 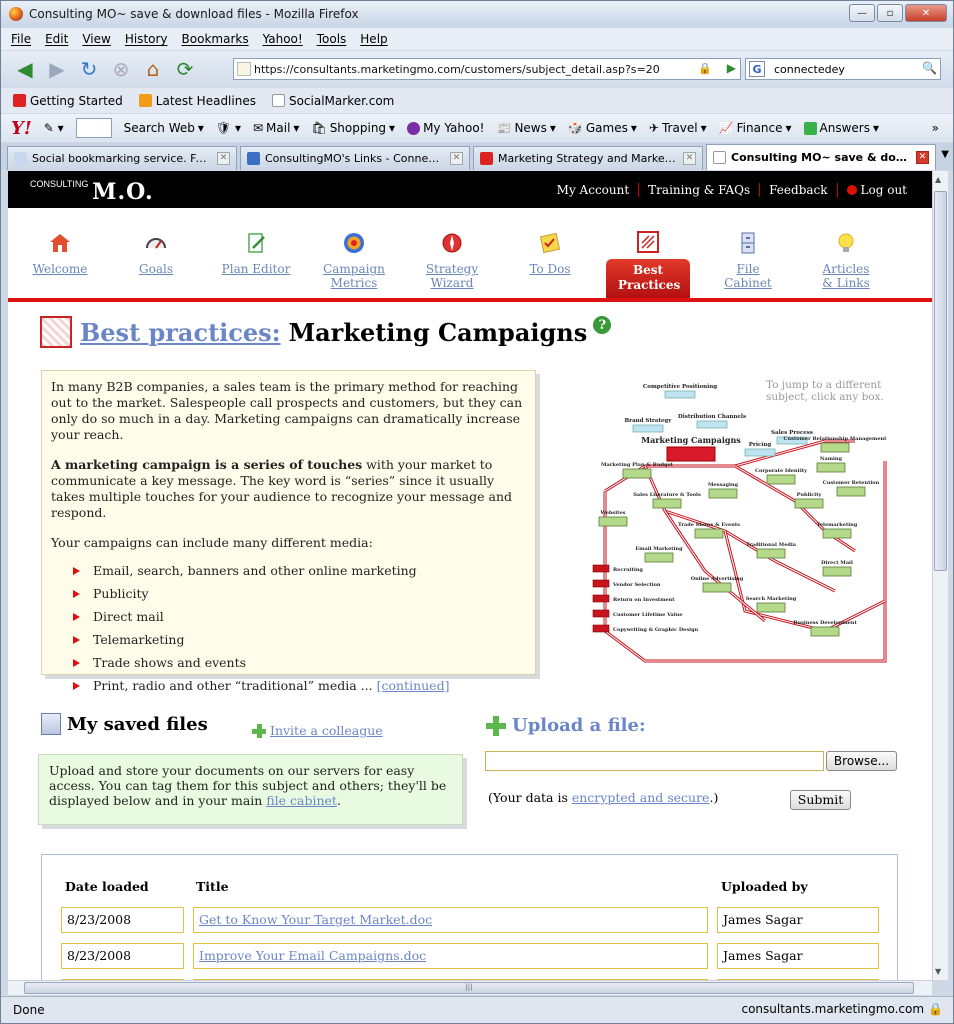 I want to click on tab-consulting-mo-active: Consulting MO~ save & downlo... ✕, so click(x=821, y=157).